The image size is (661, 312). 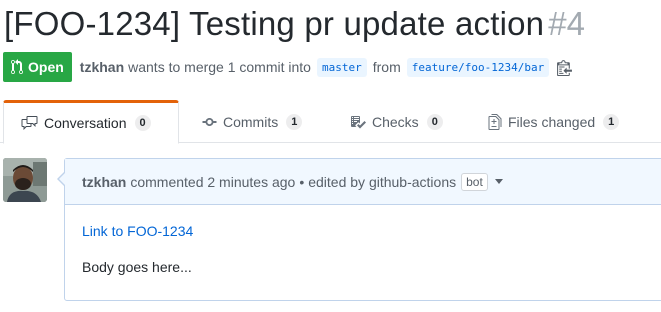 What do you see at coordinates (102, 67) in the screenshot?
I see `pr-author-link: tzkhan` at bounding box center [102, 67].